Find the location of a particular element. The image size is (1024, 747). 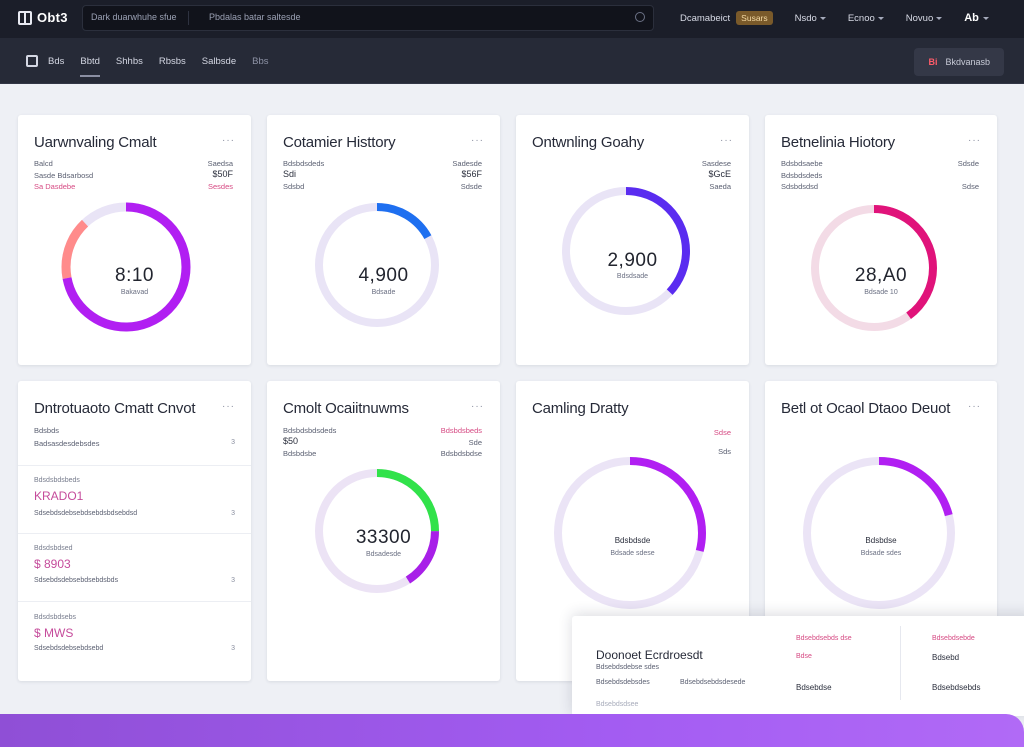

card-title: Cotamier Histtory is located at coordinates (339, 142).